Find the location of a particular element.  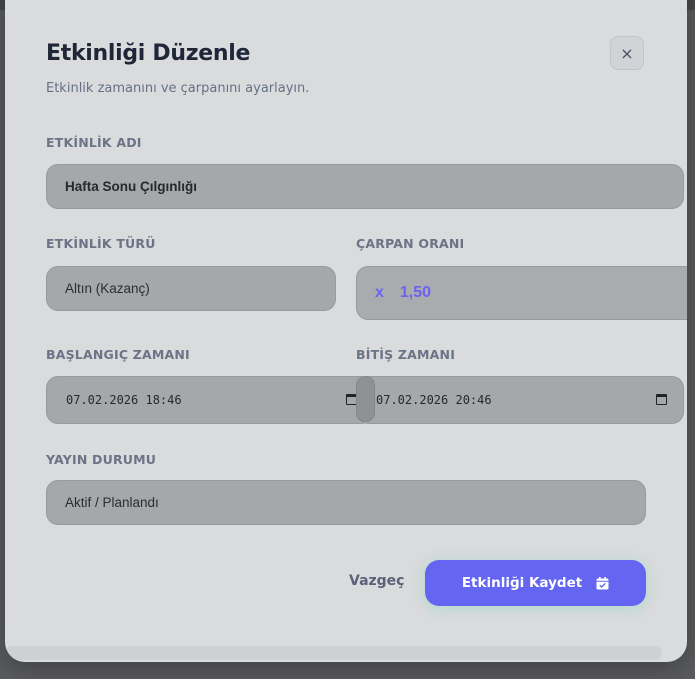

save-event-button: Etkinliği Kaydet is located at coordinates (535, 583).